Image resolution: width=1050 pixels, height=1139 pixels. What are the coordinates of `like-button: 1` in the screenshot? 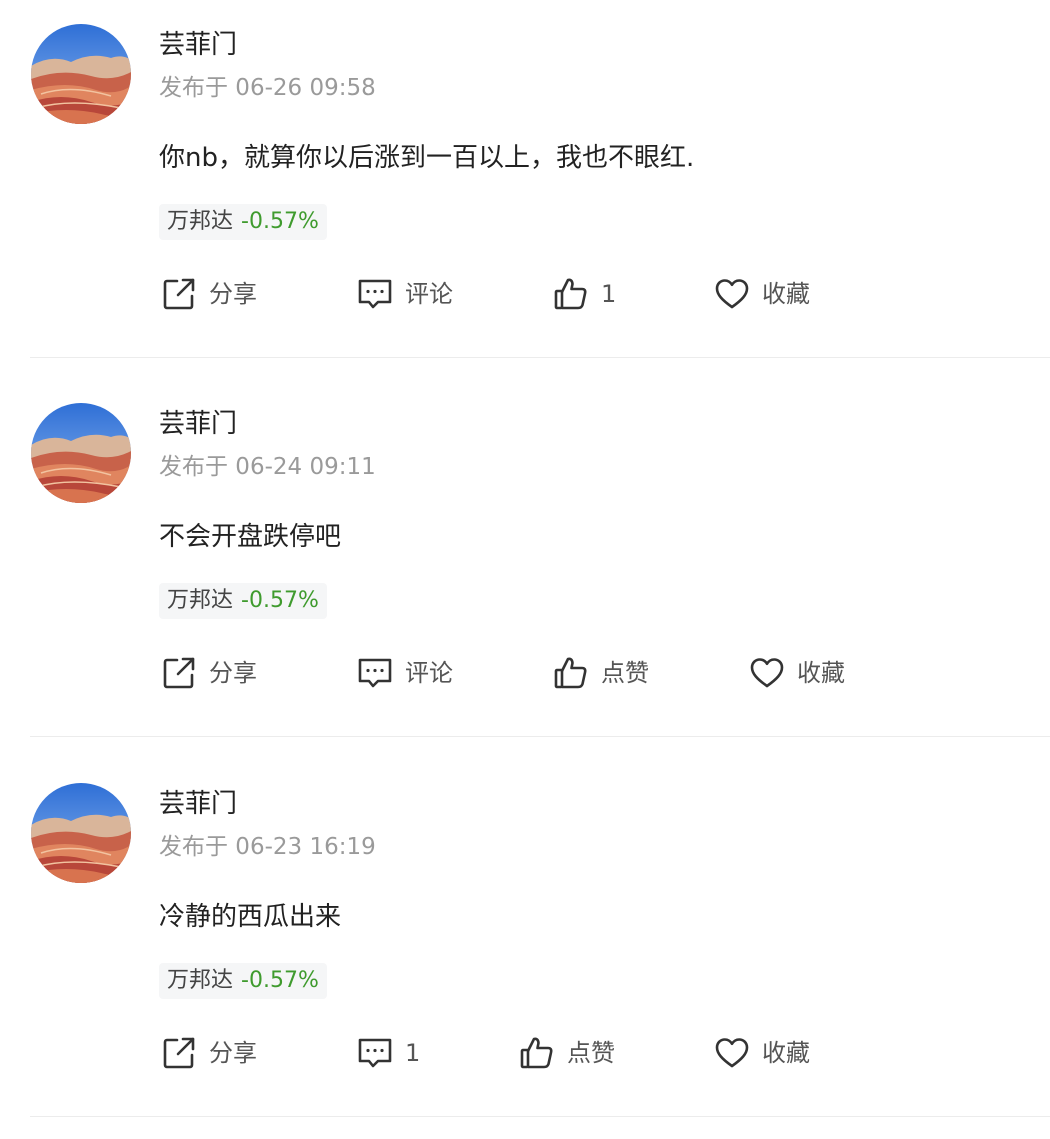 It's located at (584, 294).